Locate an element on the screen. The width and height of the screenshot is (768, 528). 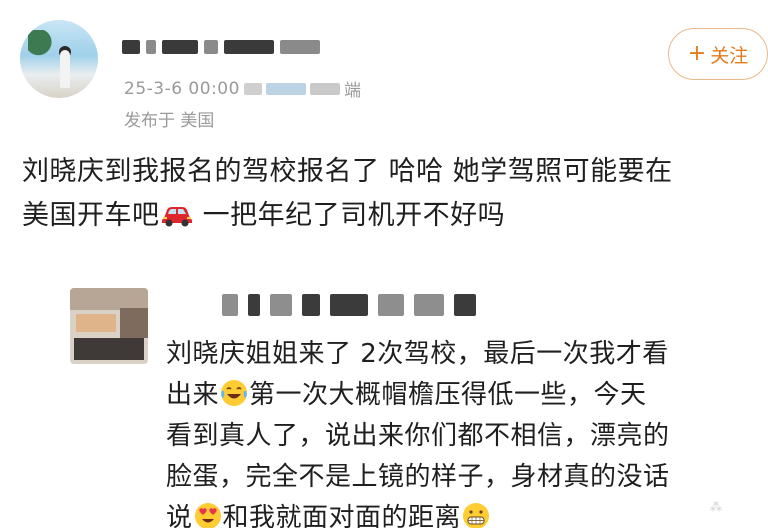
avatar-palm-detail is located at coordinates (41, 50).